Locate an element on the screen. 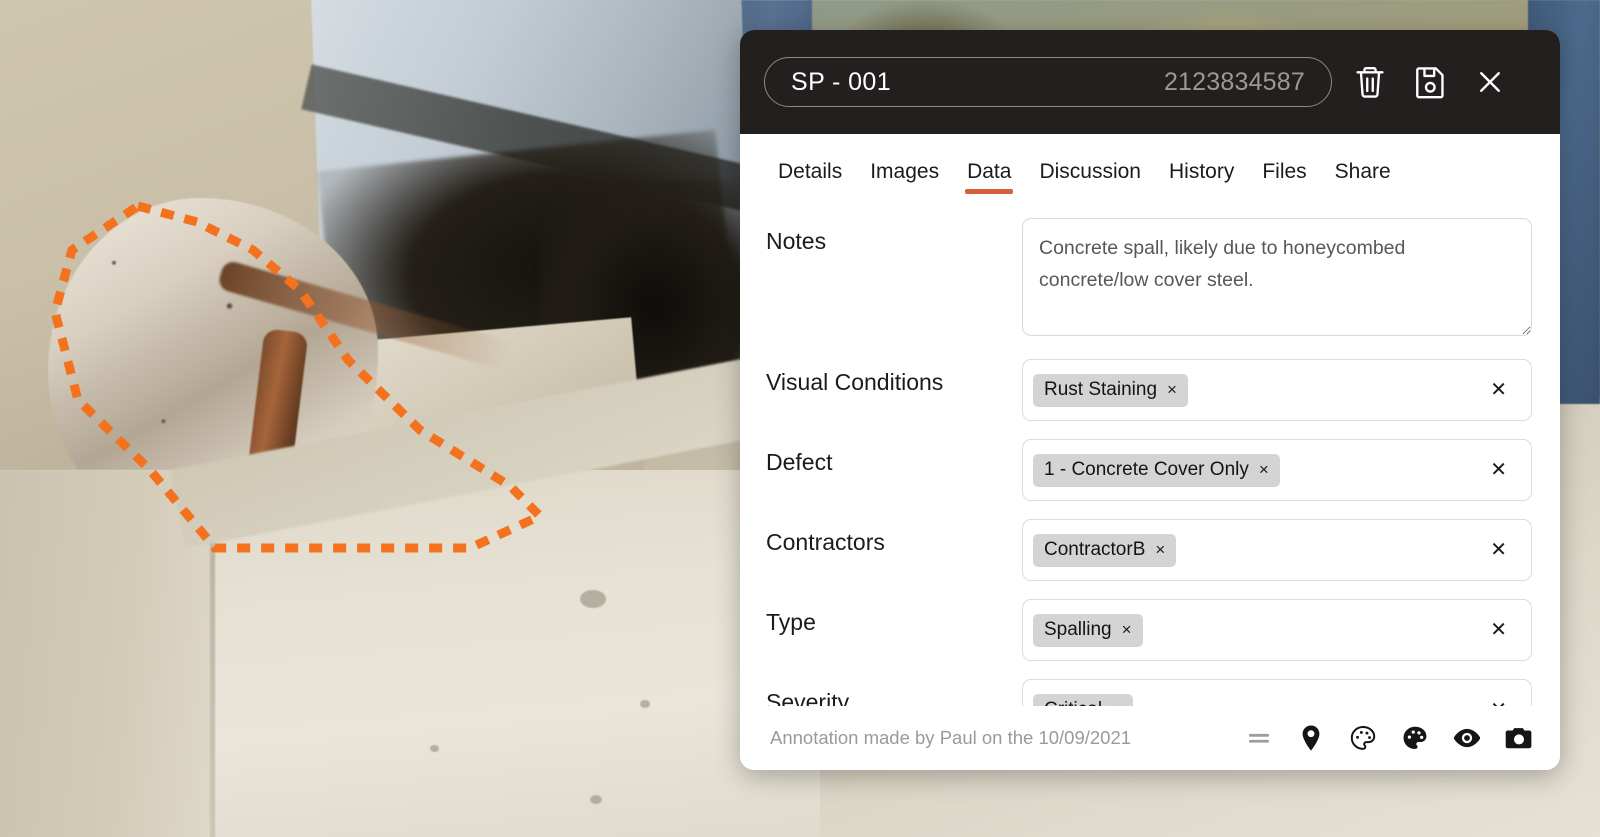 The width and height of the screenshot is (1600, 837). palette-filled-icon is located at coordinates (1415, 738).